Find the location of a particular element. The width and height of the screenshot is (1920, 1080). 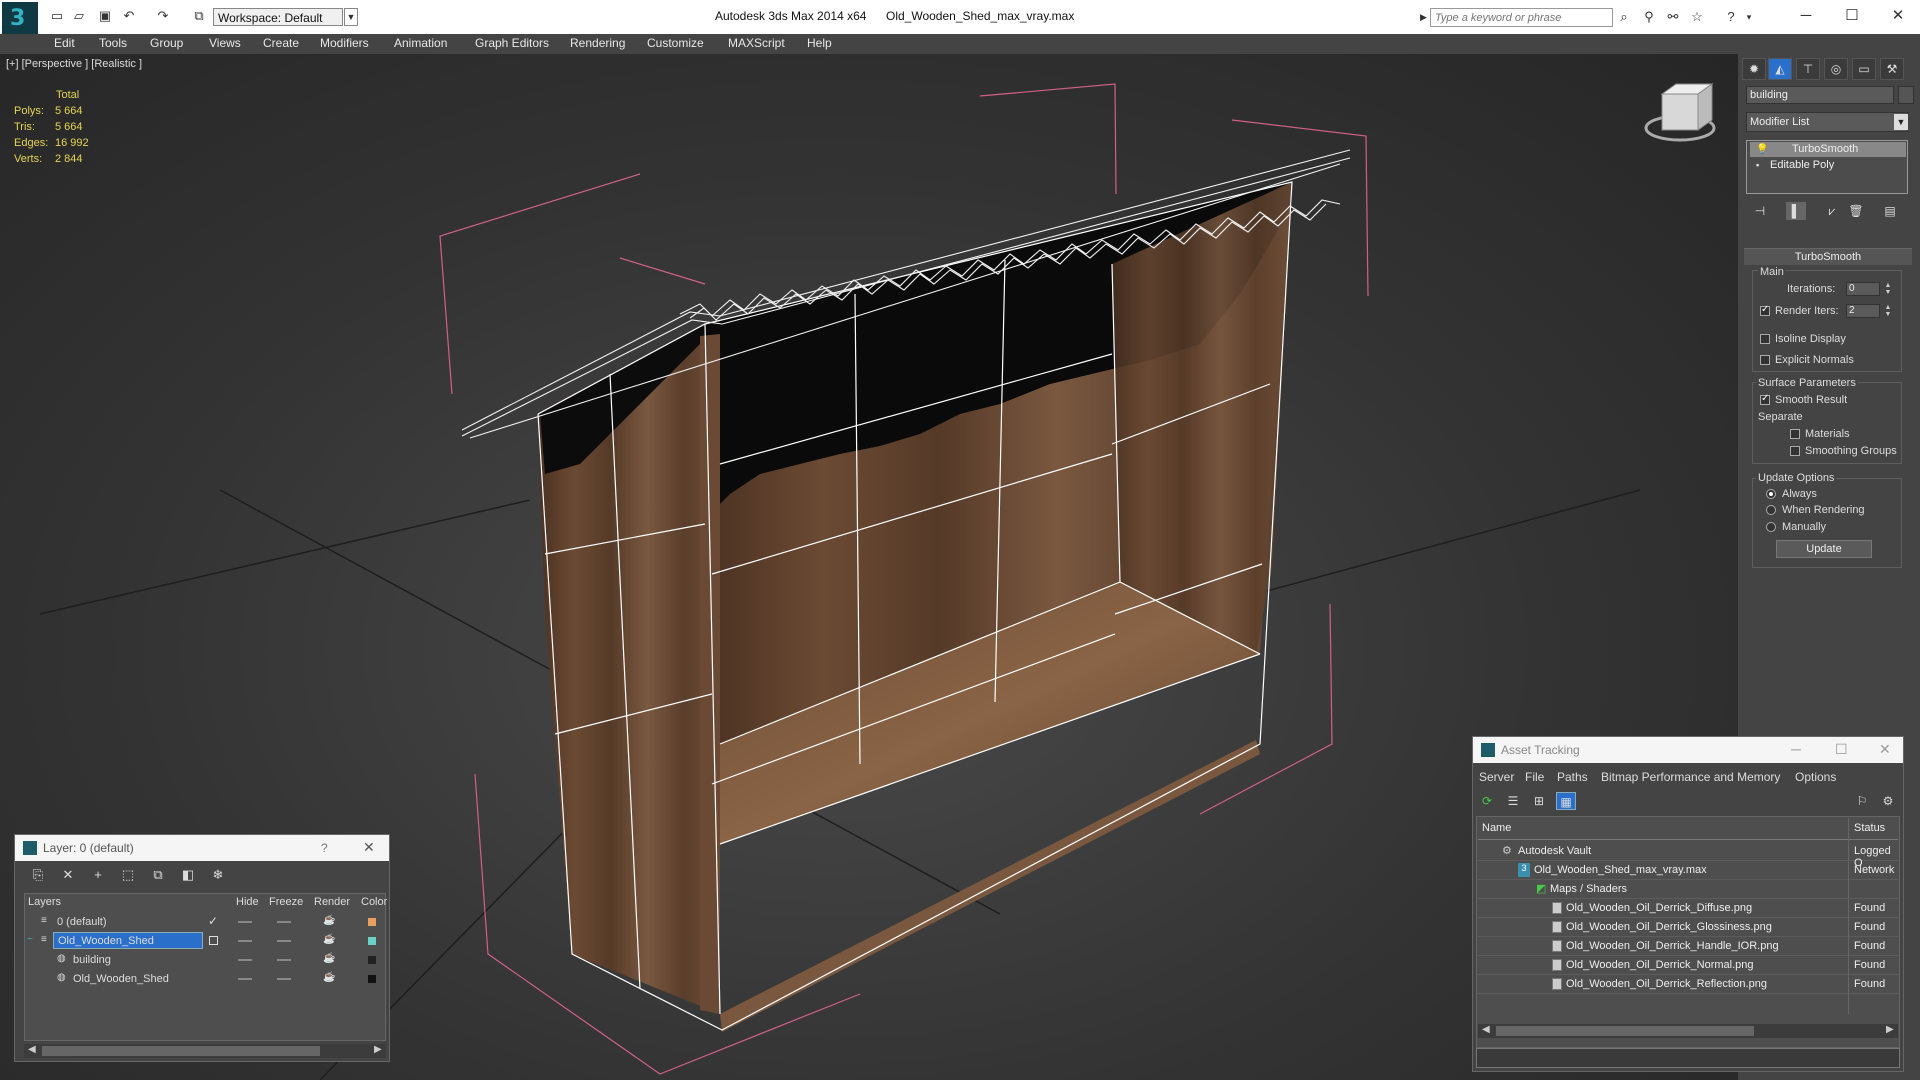

select-layer-icon: ⧉ is located at coordinates (158, 875).